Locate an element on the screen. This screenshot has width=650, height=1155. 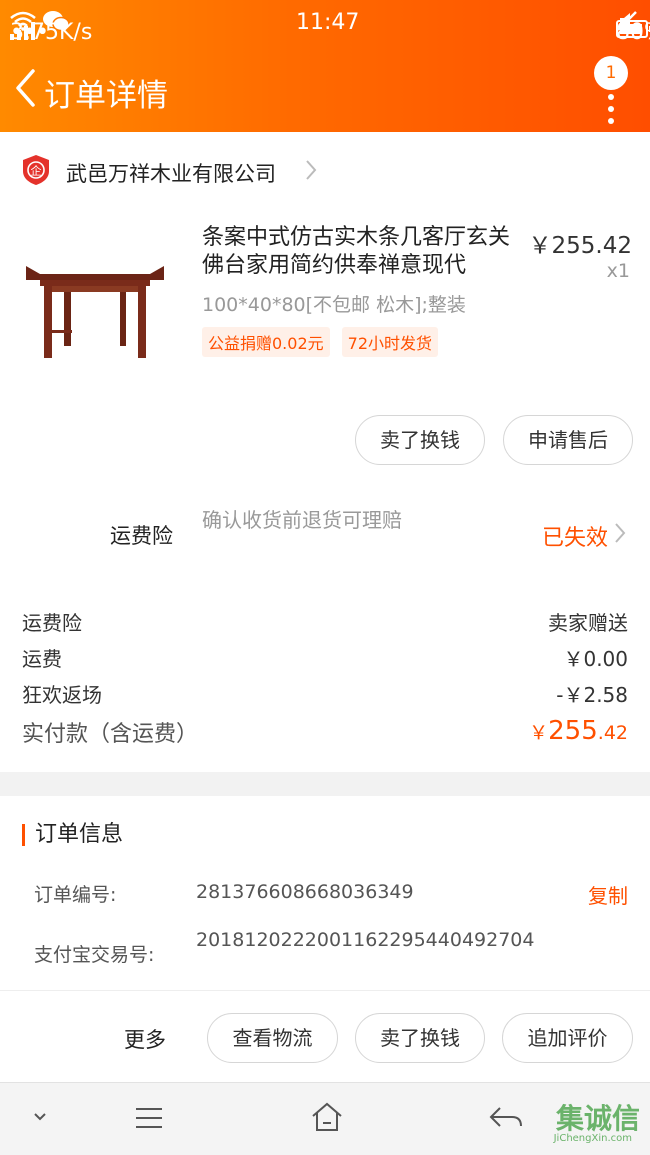
nav-bar: 订单详情 1 is located at coordinates (325, 90).